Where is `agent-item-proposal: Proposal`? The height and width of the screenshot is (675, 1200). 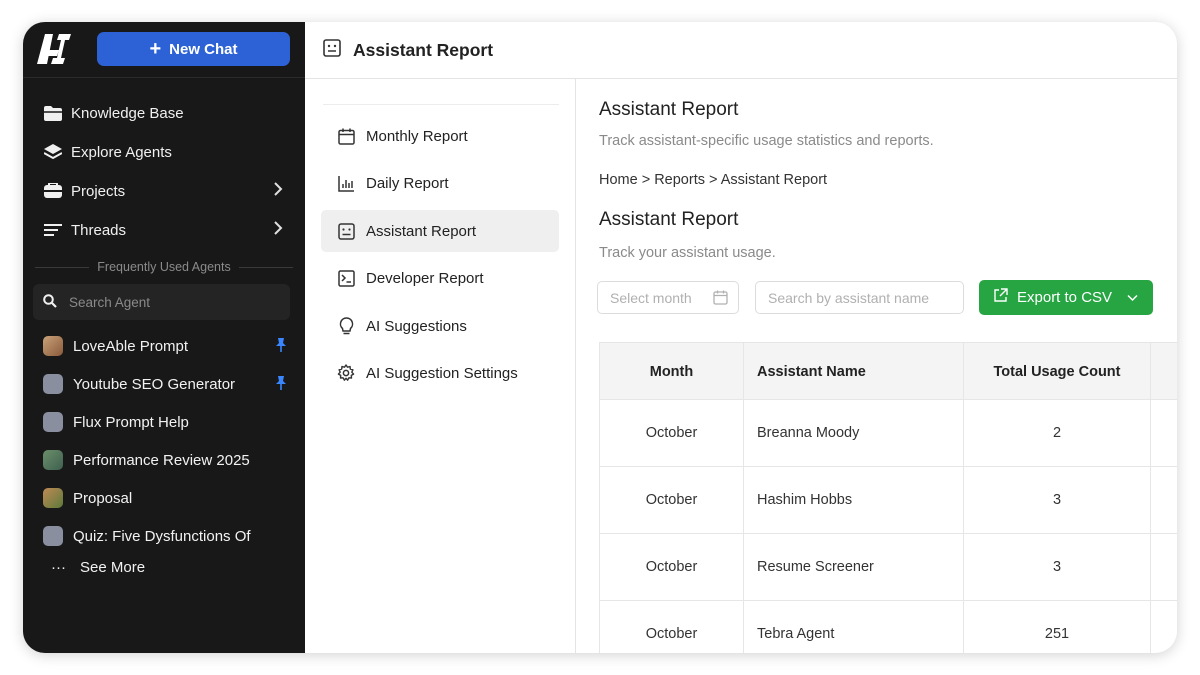
agent-item-proposal: Proposal is located at coordinates (165, 498).